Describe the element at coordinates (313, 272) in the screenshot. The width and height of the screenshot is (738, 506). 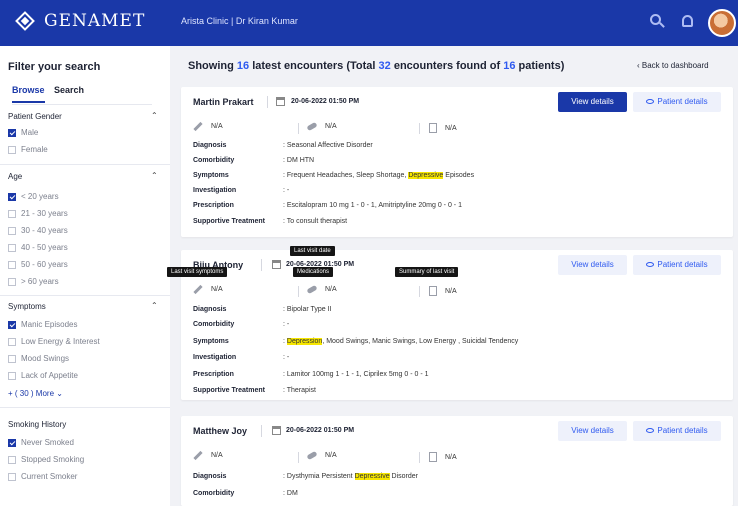
I see `tooltip-medications: Medications` at that location.